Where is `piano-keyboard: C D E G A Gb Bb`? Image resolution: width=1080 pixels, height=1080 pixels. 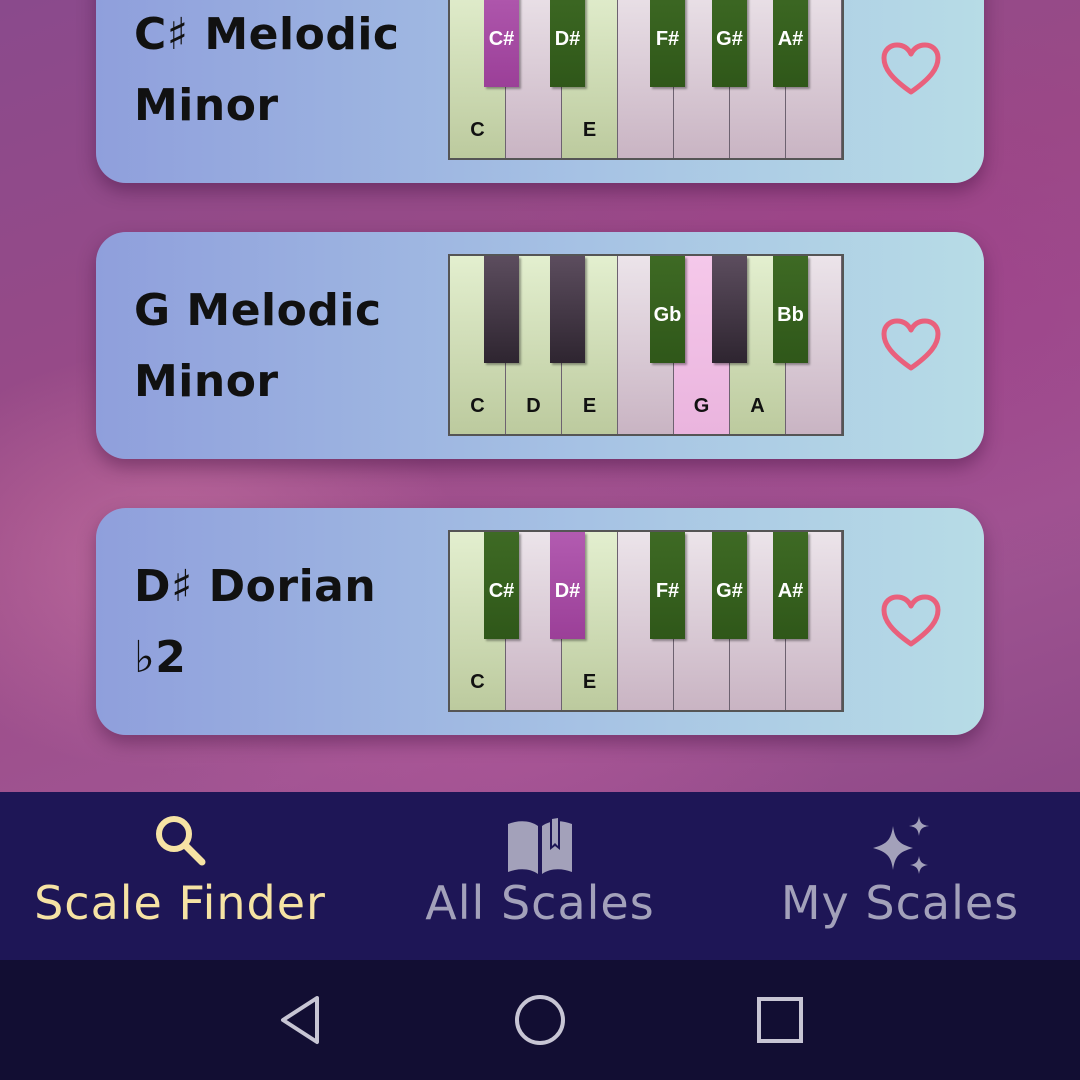
piano-keyboard: C D E G A Gb Bb is located at coordinates (646, 345).